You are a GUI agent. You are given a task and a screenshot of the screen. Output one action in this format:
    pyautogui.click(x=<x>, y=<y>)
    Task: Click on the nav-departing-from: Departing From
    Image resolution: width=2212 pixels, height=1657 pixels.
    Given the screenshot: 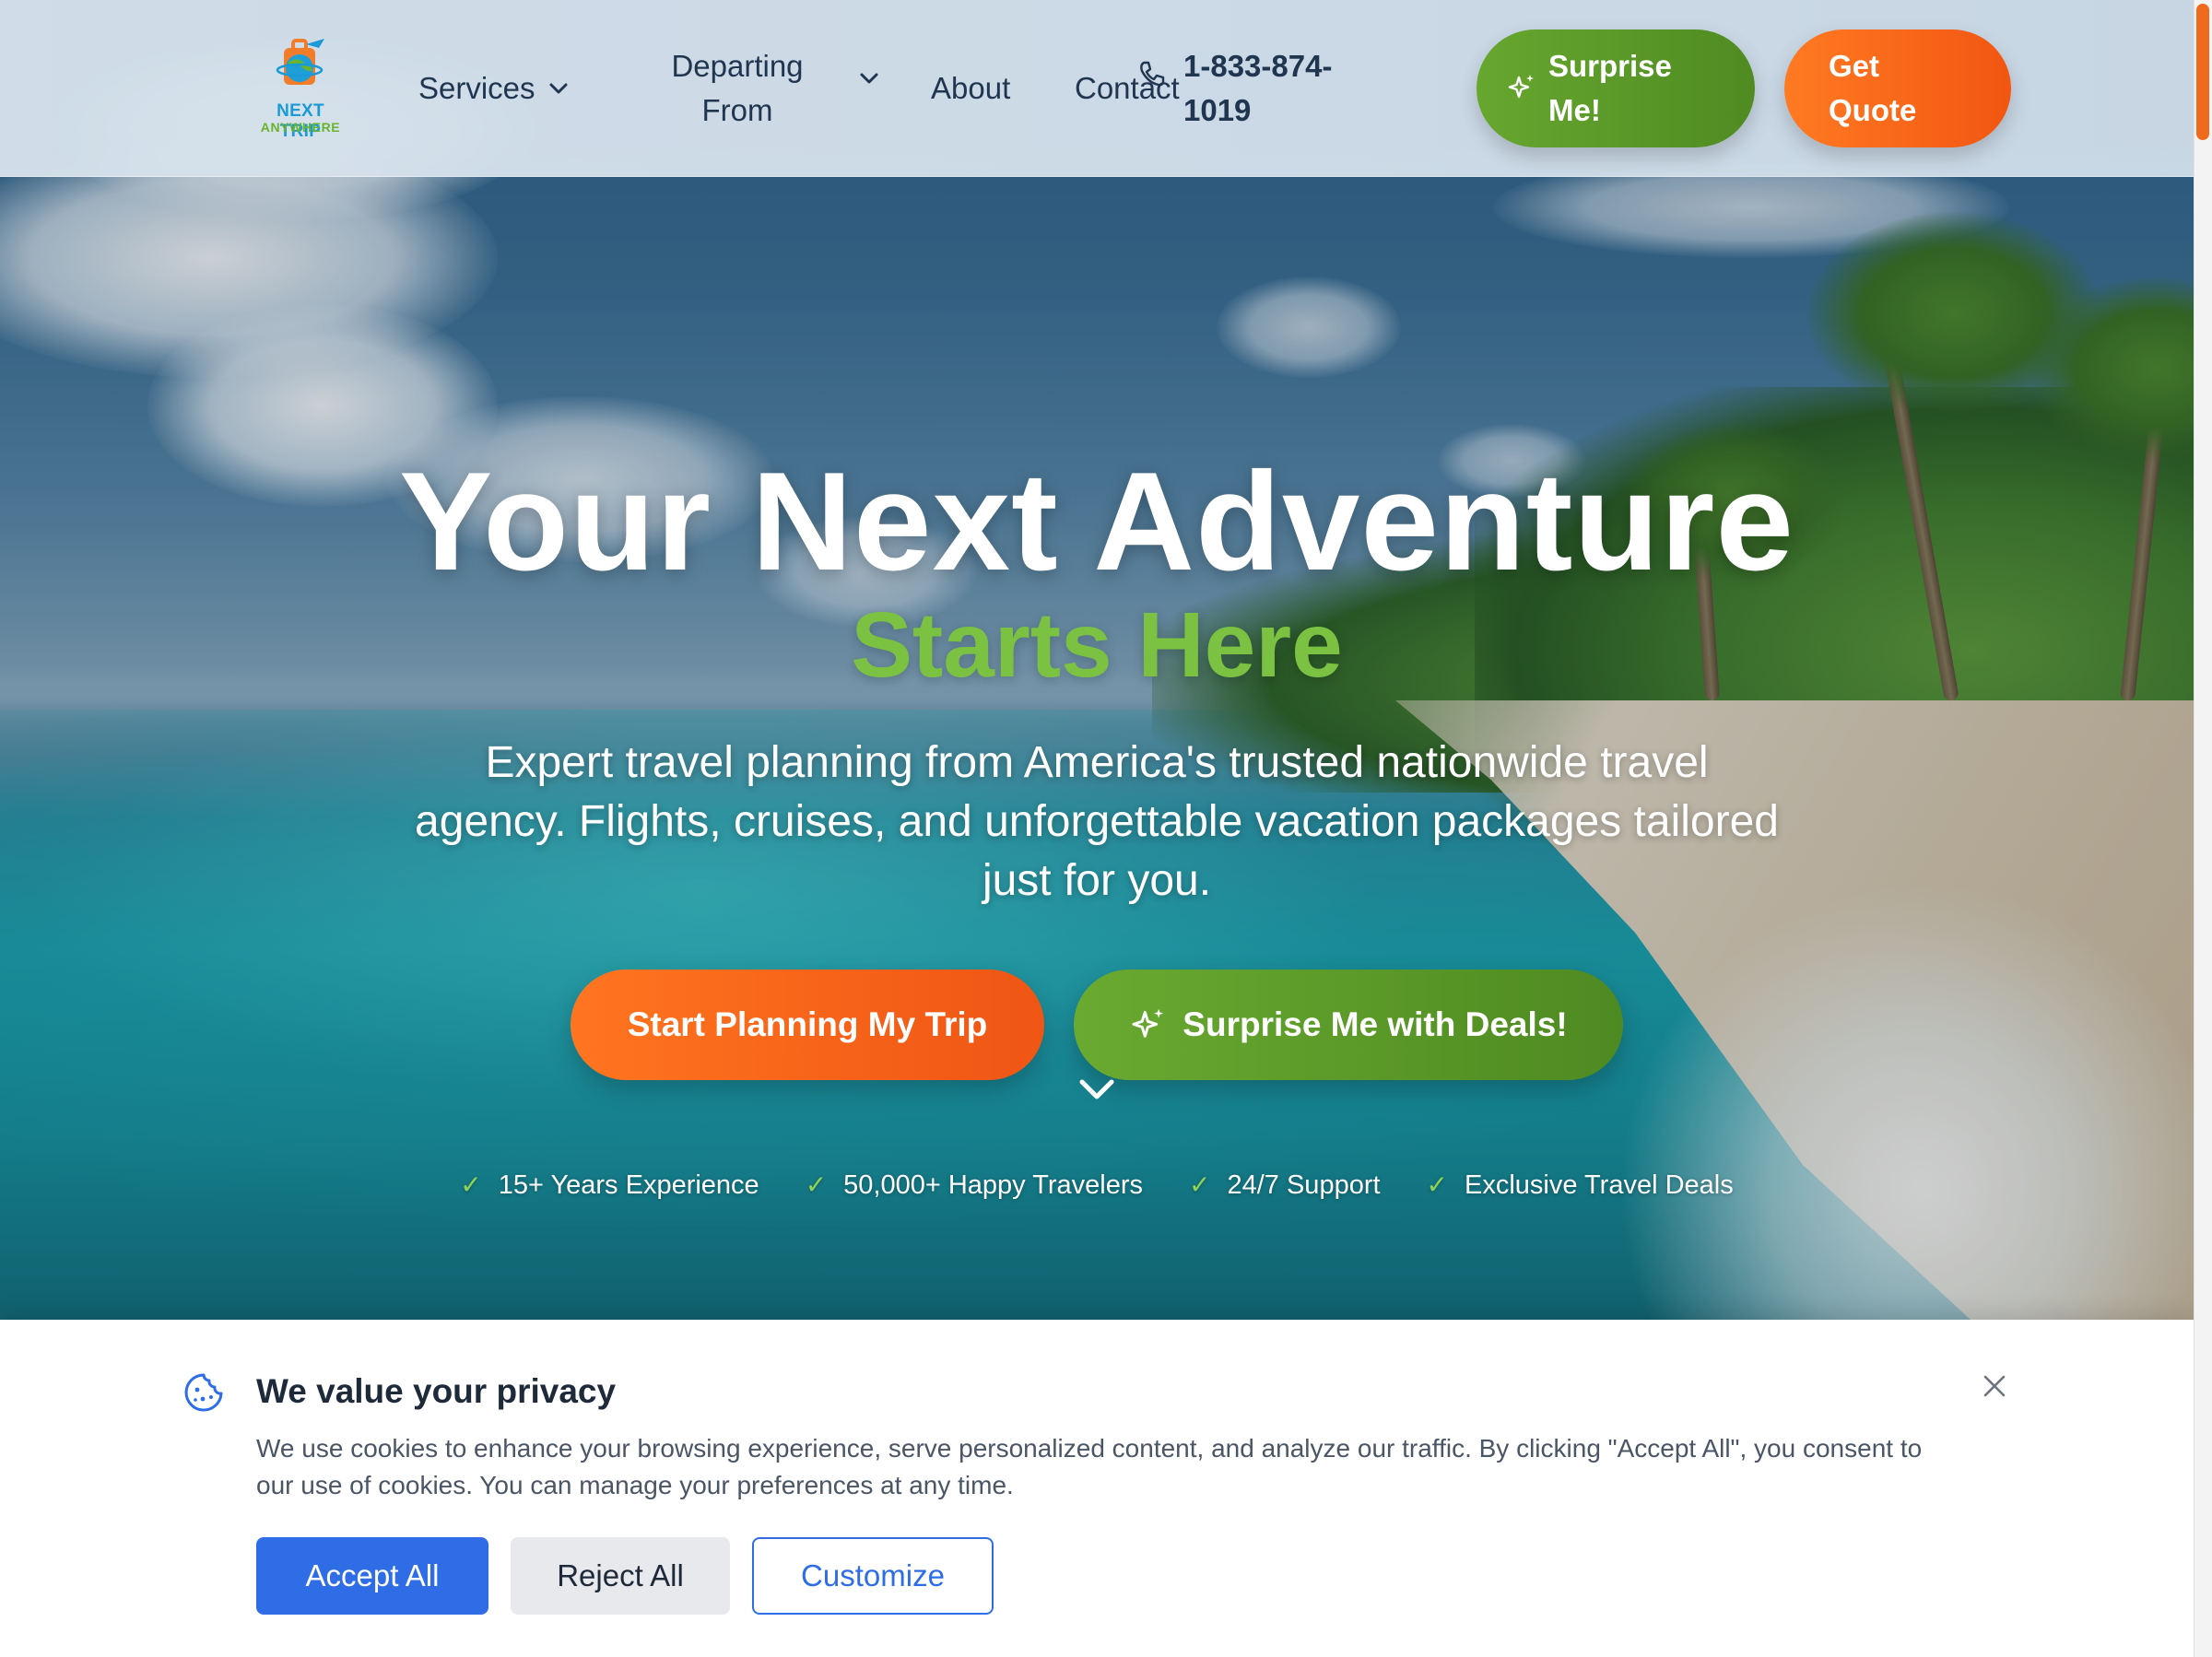 What is the action you would take?
    pyautogui.click(x=761, y=89)
    